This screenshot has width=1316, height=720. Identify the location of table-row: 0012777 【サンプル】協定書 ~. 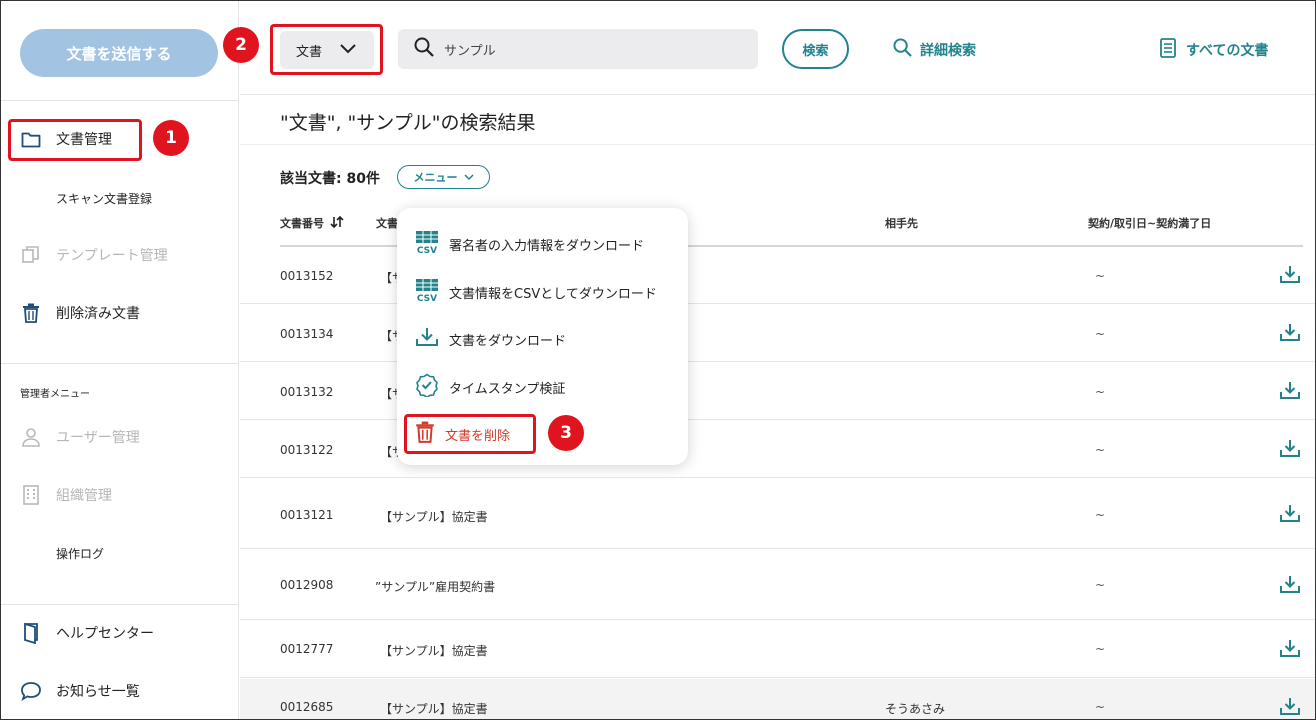
(778, 649).